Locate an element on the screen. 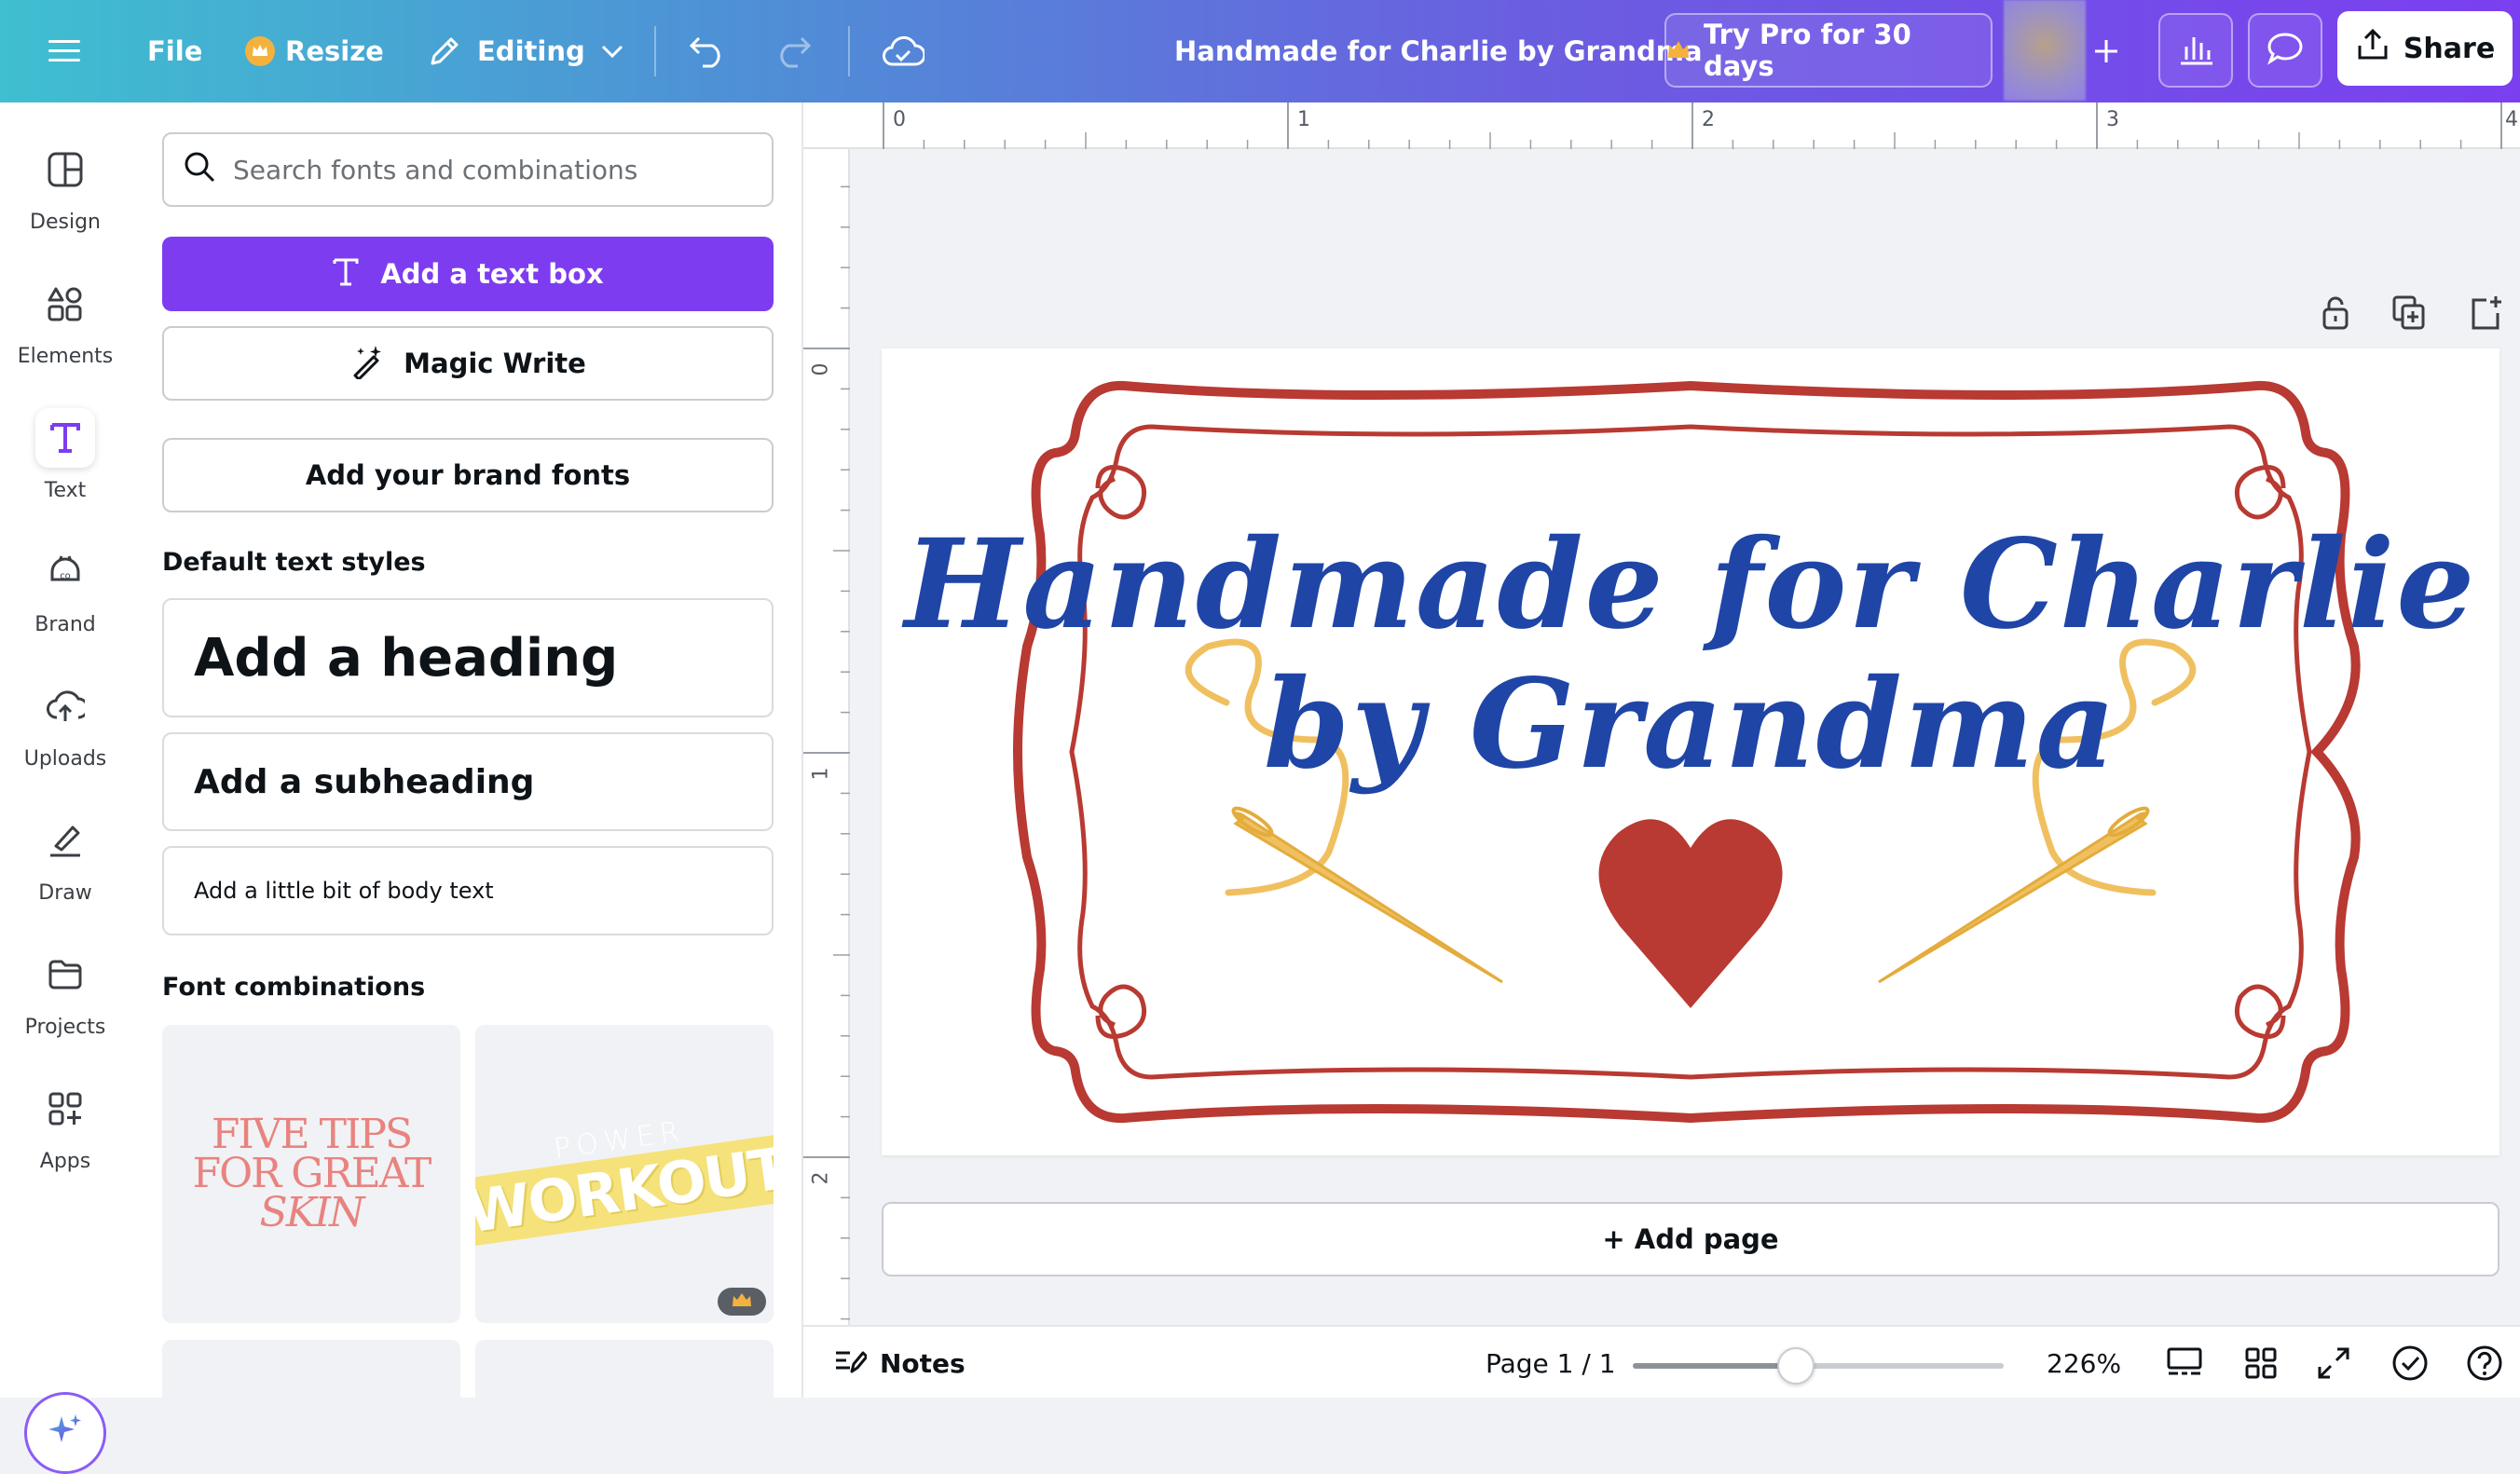 The image size is (2520, 1474). brand-icon: co is located at coordinates (65, 572).